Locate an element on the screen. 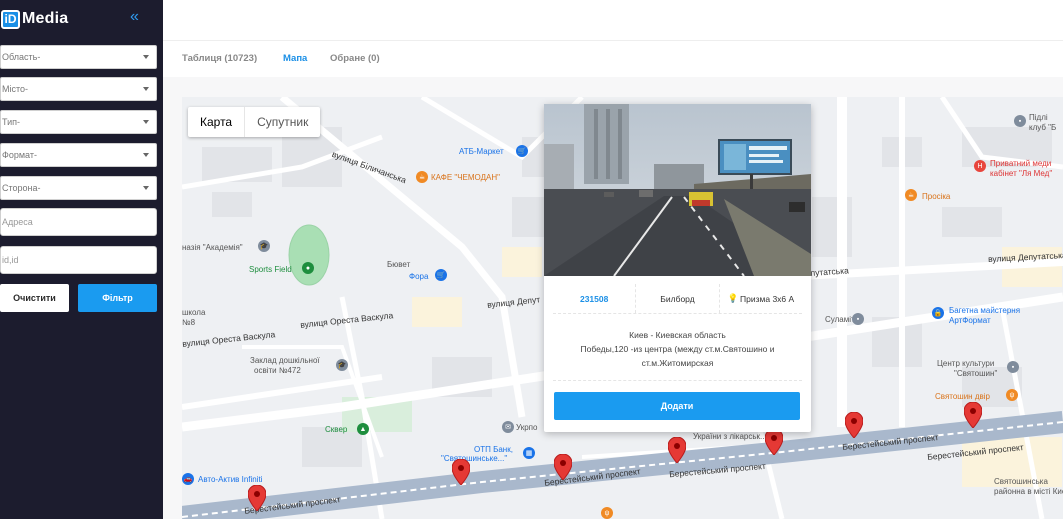  poi-label: №8 is located at coordinates (189, 322).